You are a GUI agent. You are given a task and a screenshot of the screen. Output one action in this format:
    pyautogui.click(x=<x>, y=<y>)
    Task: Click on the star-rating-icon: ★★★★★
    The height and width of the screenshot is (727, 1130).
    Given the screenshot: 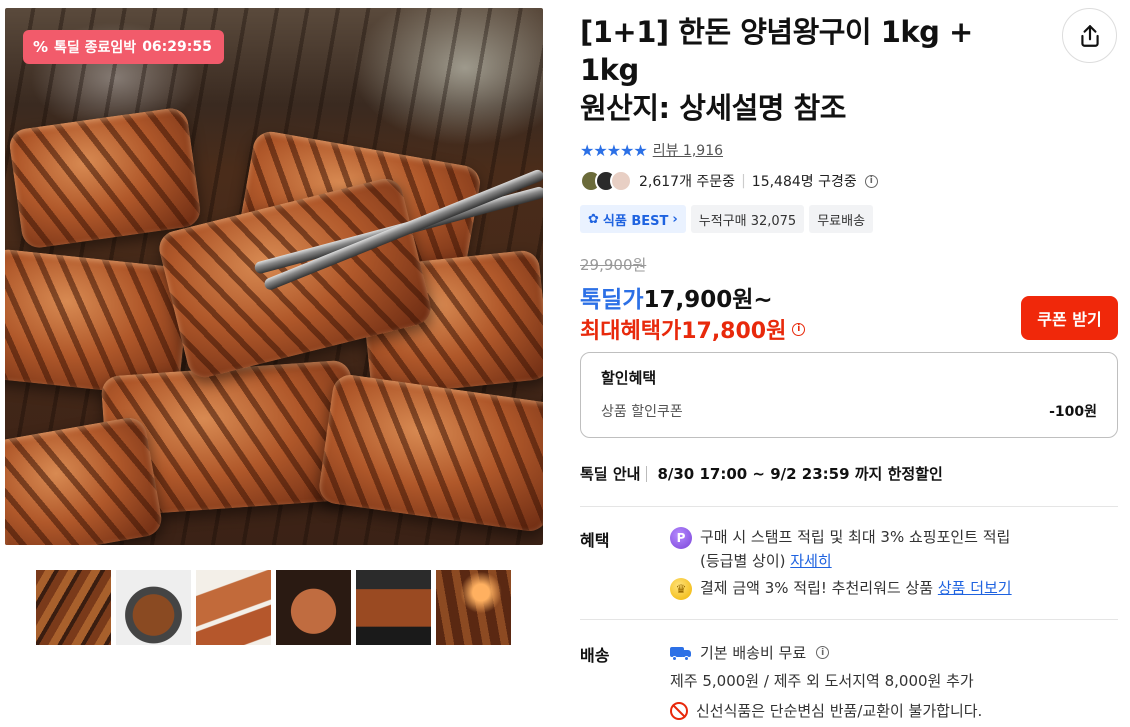 What is the action you would take?
    pyautogui.click(x=614, y=150)
    